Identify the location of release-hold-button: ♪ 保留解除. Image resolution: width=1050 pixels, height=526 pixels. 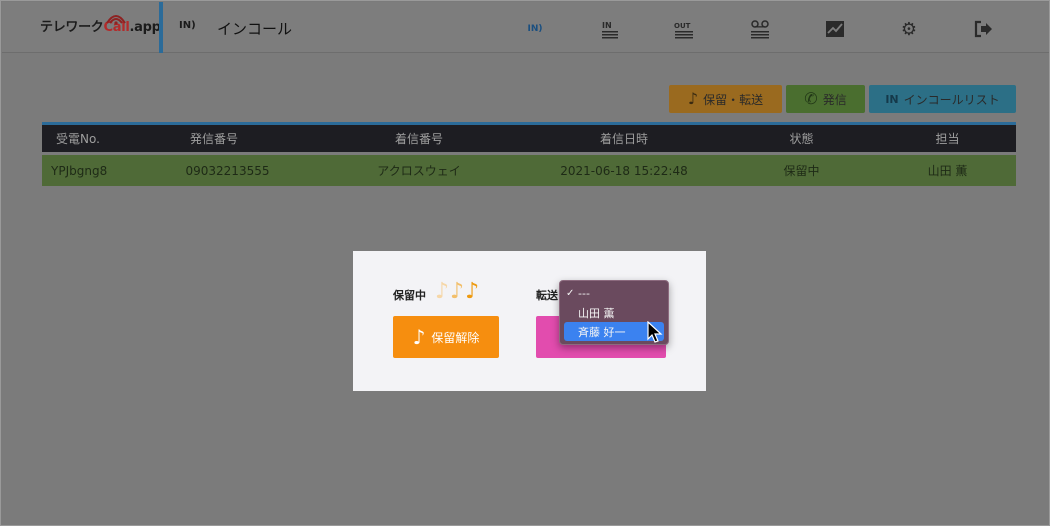
(446, 337).